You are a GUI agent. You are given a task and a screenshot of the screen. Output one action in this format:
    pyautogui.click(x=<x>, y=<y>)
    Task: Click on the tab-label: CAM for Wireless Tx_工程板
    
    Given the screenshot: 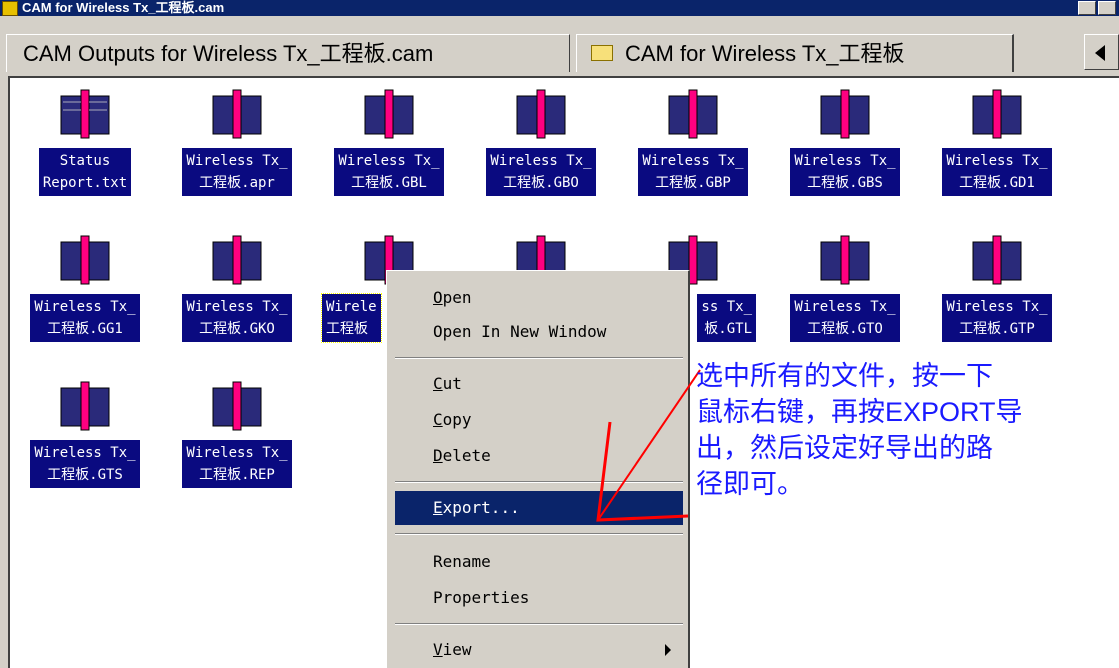 What is the action you would take?
    pyautogui.click(x=765, y=53)
    